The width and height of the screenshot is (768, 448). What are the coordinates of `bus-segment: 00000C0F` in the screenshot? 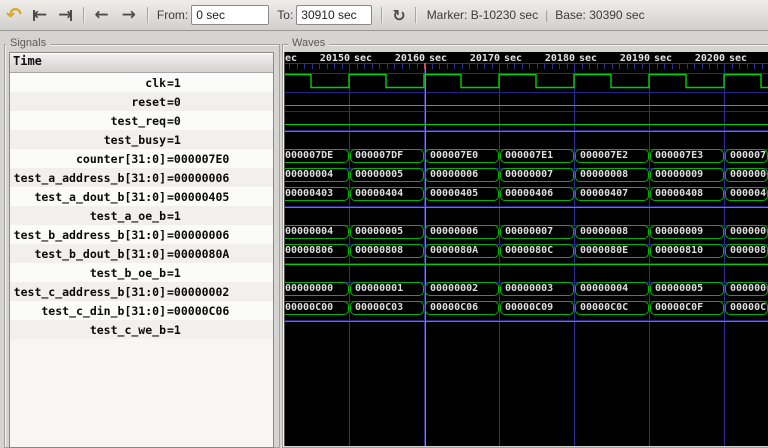 It's located at (687, 308).